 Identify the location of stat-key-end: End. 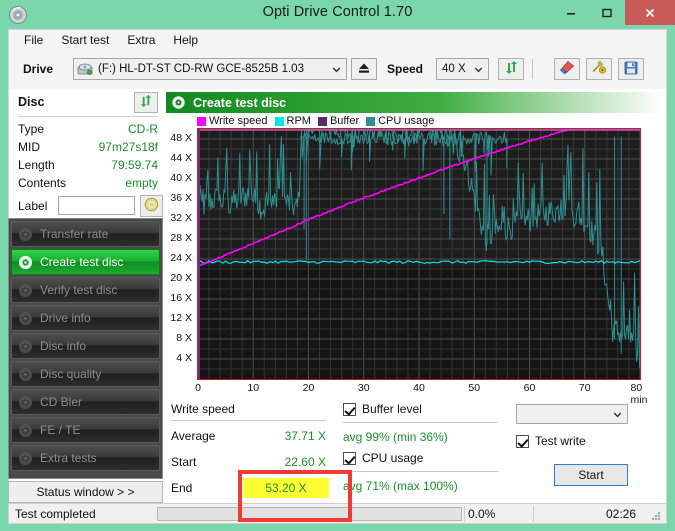
(182, 488).